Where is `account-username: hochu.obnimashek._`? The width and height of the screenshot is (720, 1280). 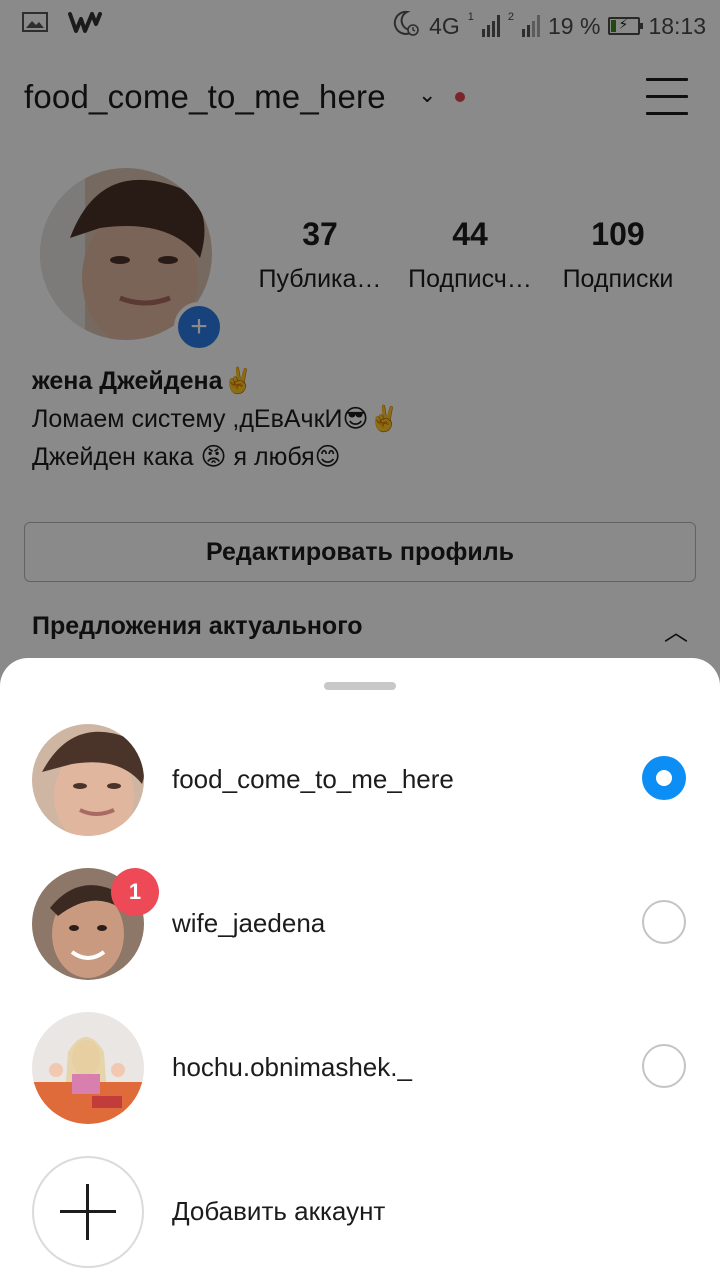 account-username: hochu.obnimashek._ is located at coordinates (292, 1067).